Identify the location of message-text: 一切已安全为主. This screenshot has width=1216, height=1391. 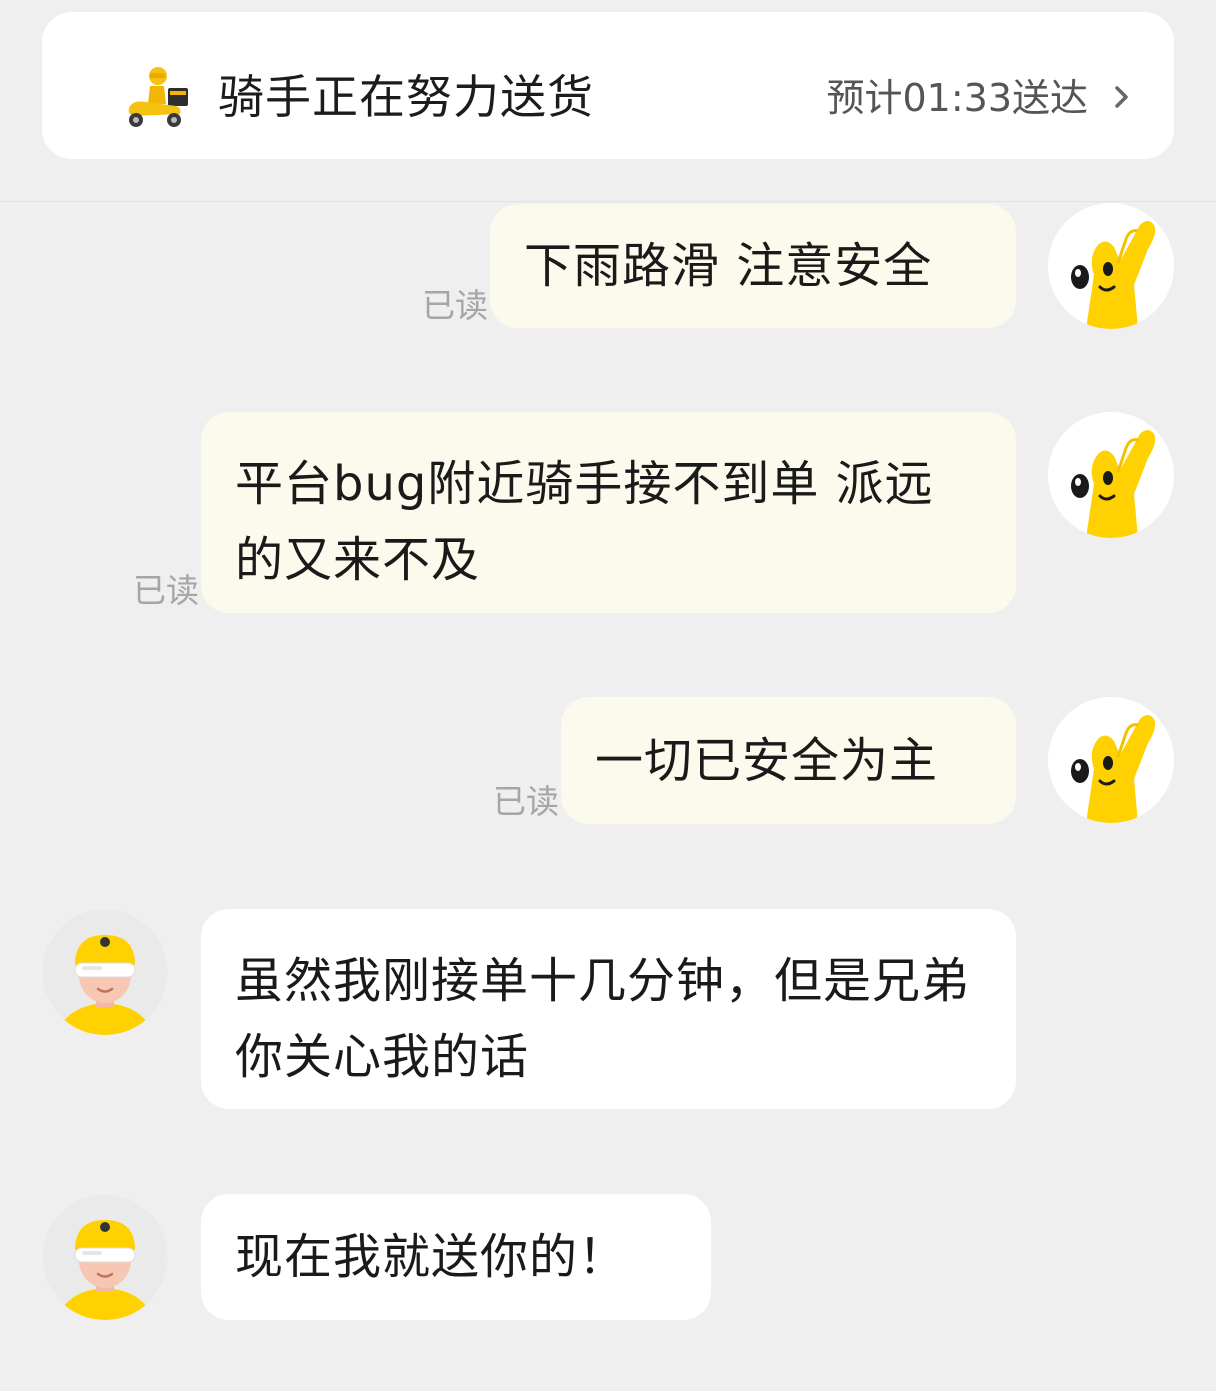
(767, 761).